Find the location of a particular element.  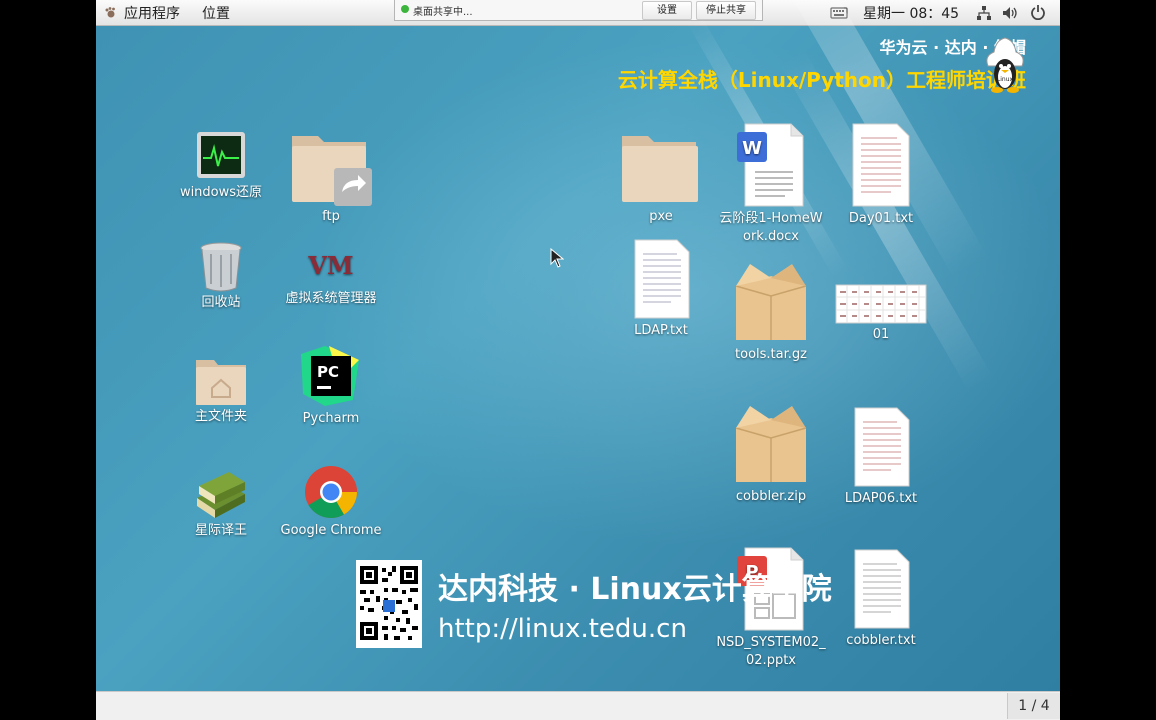

stop-sharing-button: 停止共享 is located at coordinates (726, 10).